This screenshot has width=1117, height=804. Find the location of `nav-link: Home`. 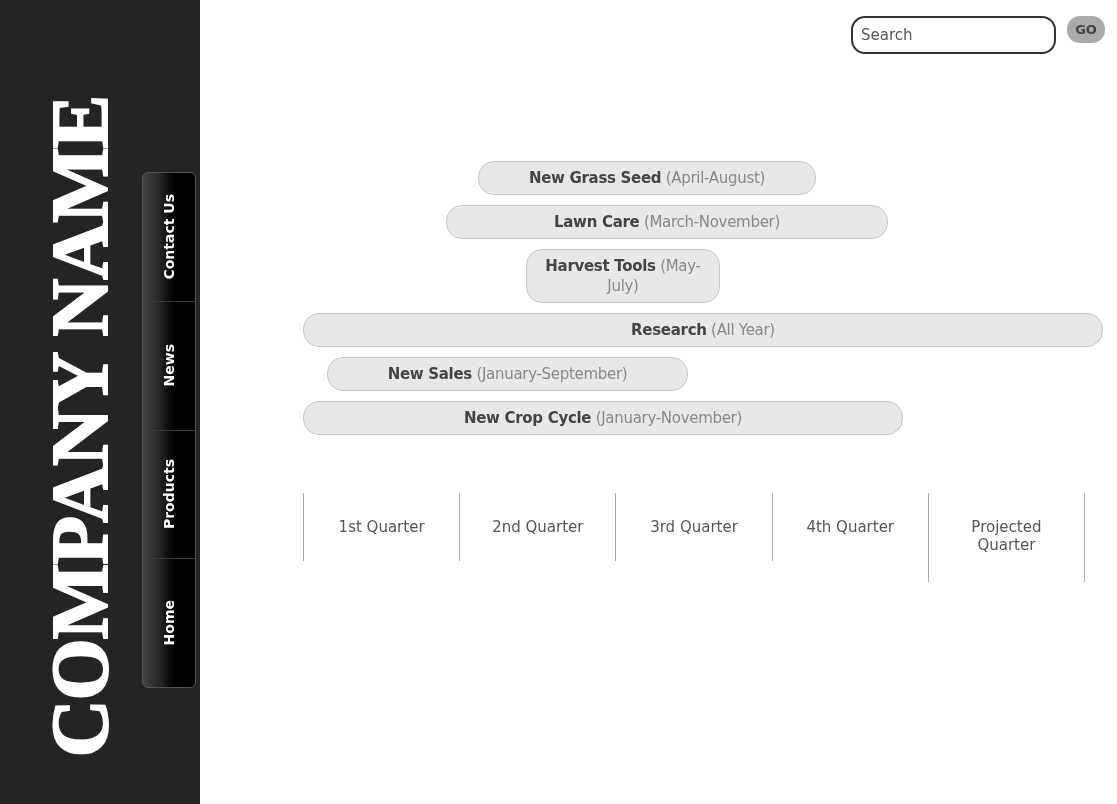

nav-link: Home is located at coordinates (169, 623).